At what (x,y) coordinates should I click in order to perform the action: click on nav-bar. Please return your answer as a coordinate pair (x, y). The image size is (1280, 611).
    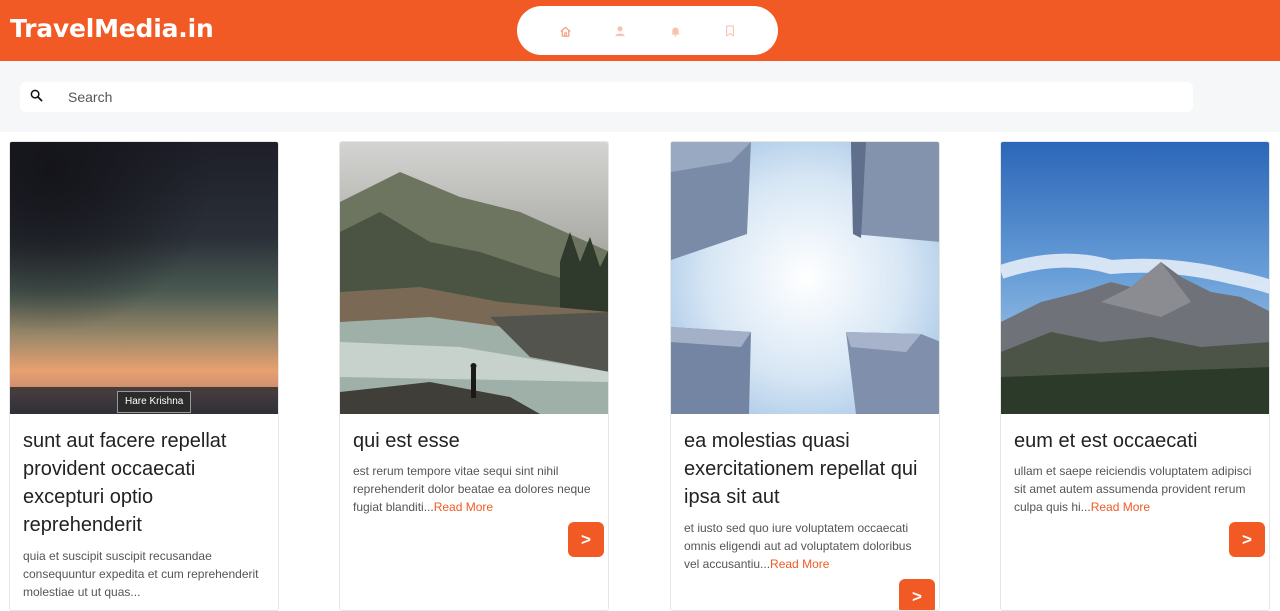
    Looking at the image, I should click on (647, 30).